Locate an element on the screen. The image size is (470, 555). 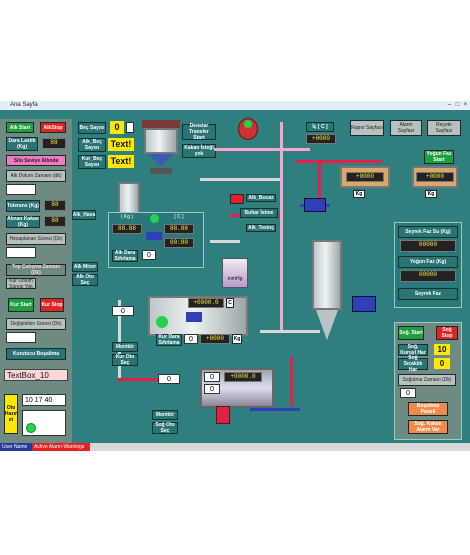
hopper-lid is located at coordinates (161, 124).